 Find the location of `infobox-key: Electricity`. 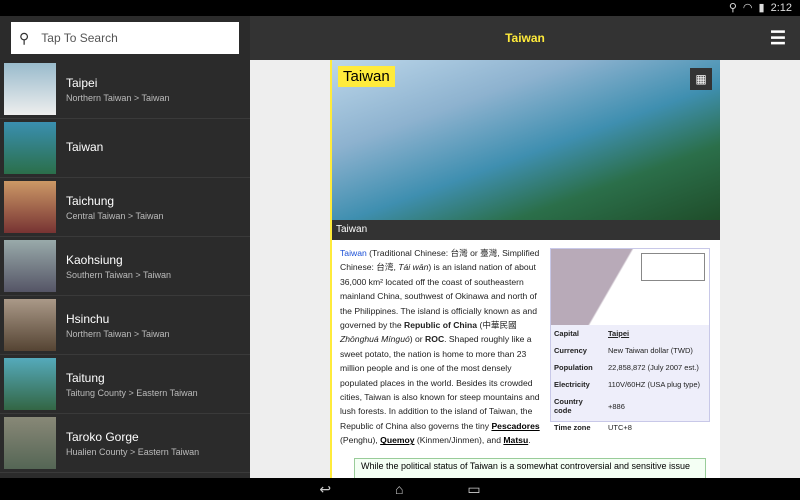

infobox-key: Electricity is located at coordinates (572, 384).